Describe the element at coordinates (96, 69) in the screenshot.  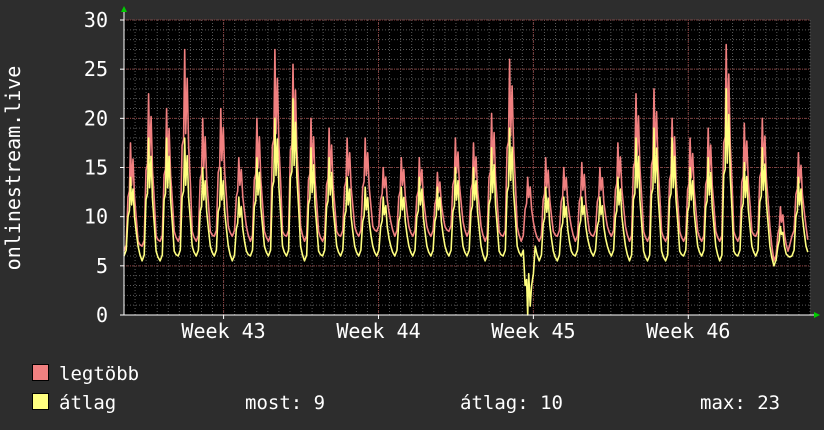
I see `y-tick-label: 25` at that location.